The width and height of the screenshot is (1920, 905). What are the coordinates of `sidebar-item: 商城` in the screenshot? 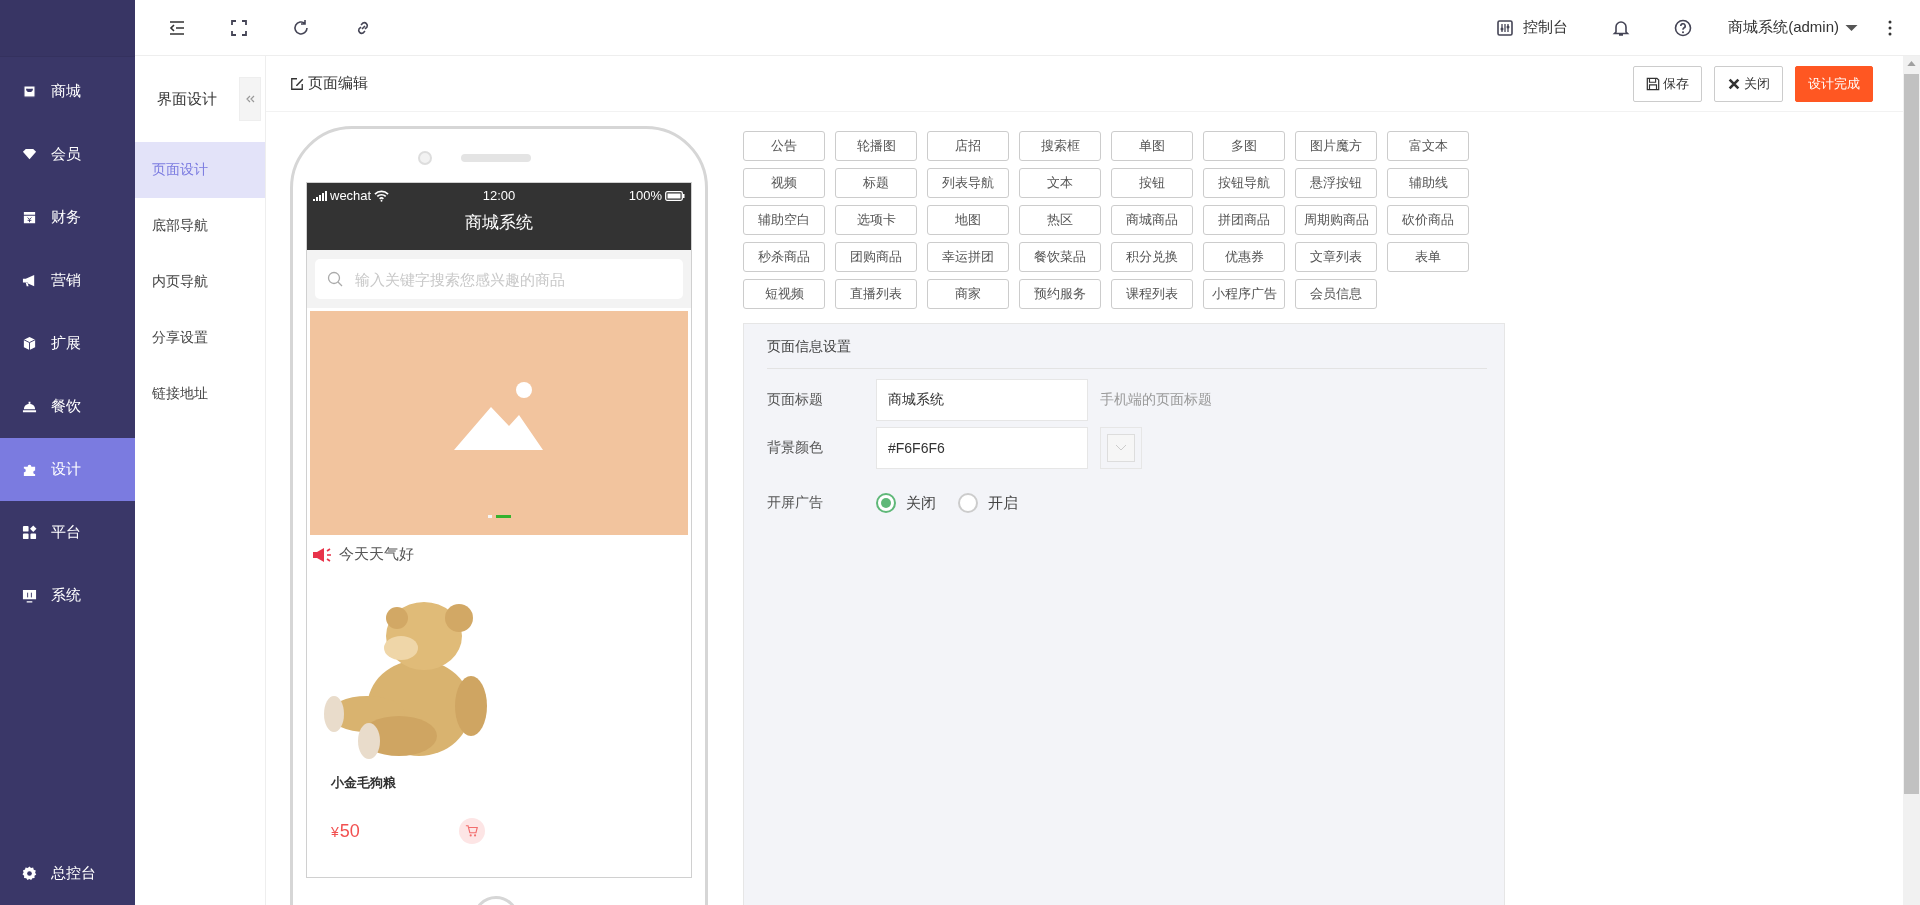 It's located at (67, 91).